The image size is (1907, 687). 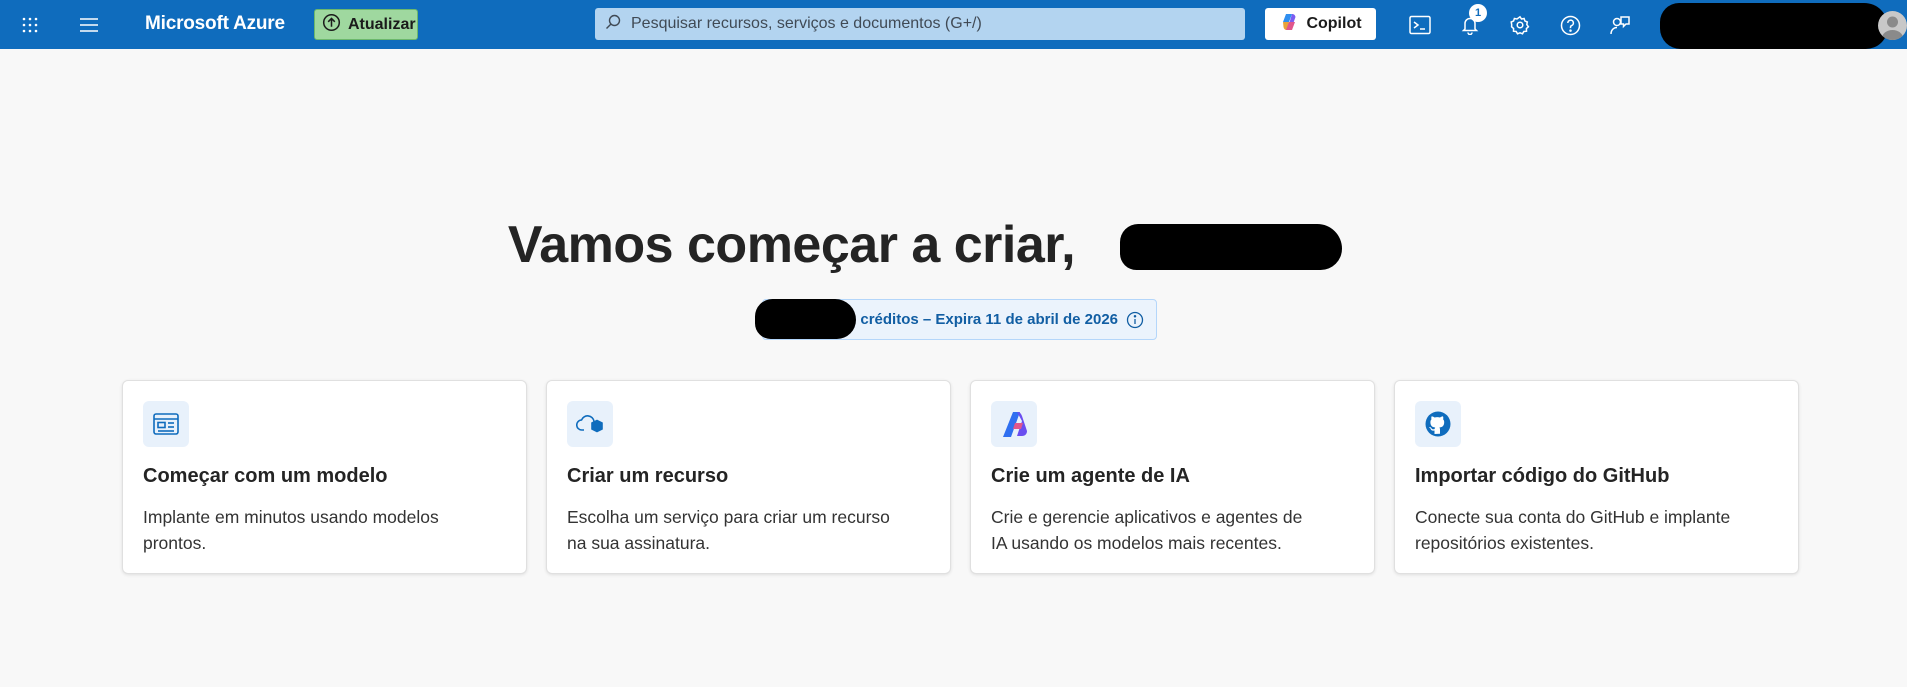 I want to click on upgrade-label: Atualizar, so click(x=382, y=24).